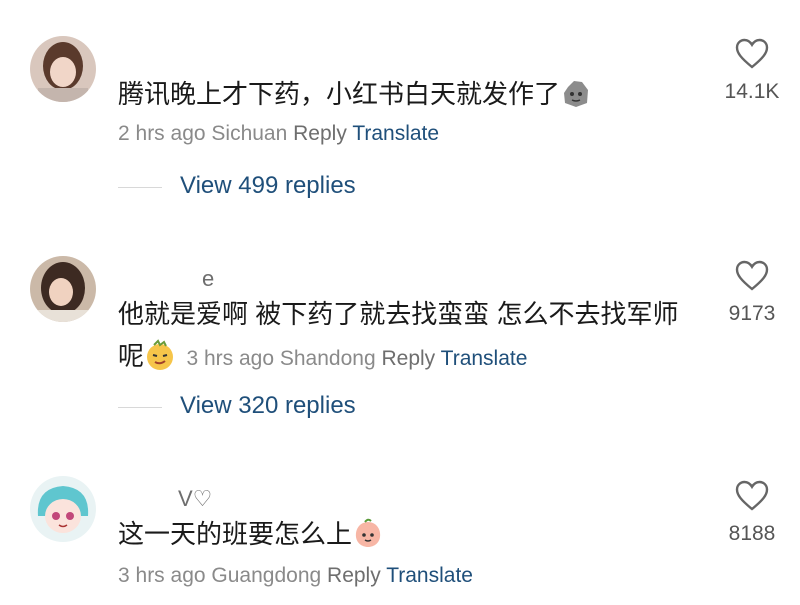 The height and width of the screenshot is (605, 800). I want to click on peach-face-emoji, so click(368, 532).